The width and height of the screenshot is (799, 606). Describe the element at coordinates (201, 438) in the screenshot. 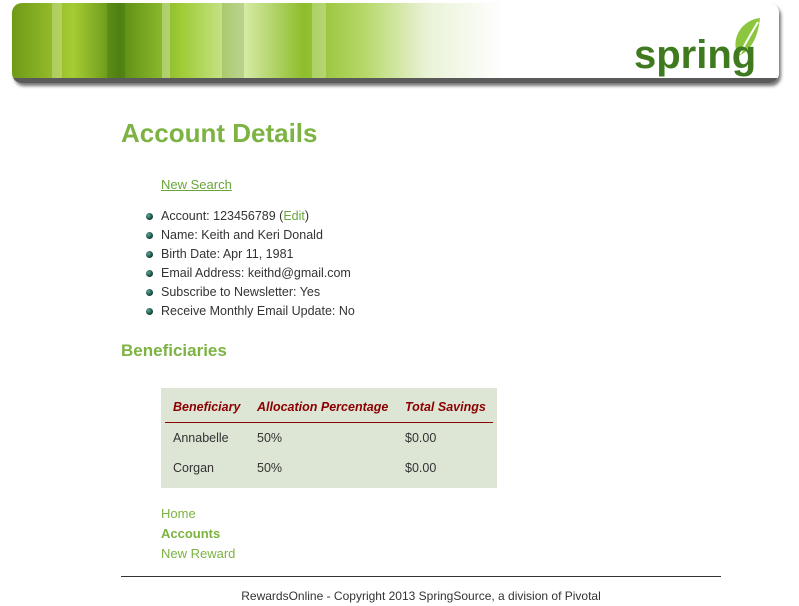

I see `beneficiary-name-cell: Annabelle` at that location.